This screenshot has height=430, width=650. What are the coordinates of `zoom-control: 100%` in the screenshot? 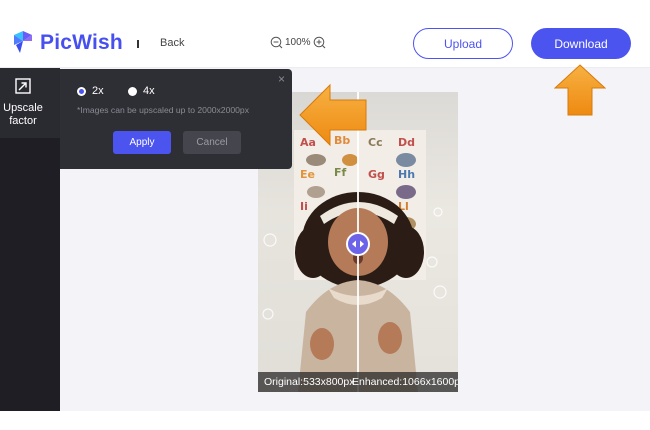 It's located at (298, 42).